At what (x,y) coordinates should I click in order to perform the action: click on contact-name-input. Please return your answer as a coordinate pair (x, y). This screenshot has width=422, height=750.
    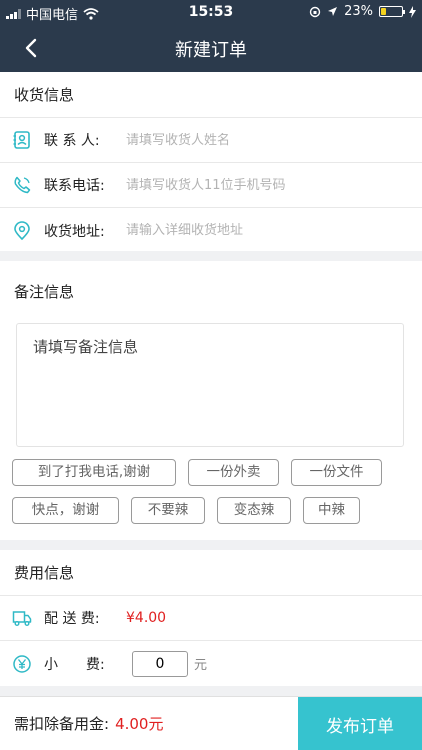
    Looking at the image, I should click on (274, 140).